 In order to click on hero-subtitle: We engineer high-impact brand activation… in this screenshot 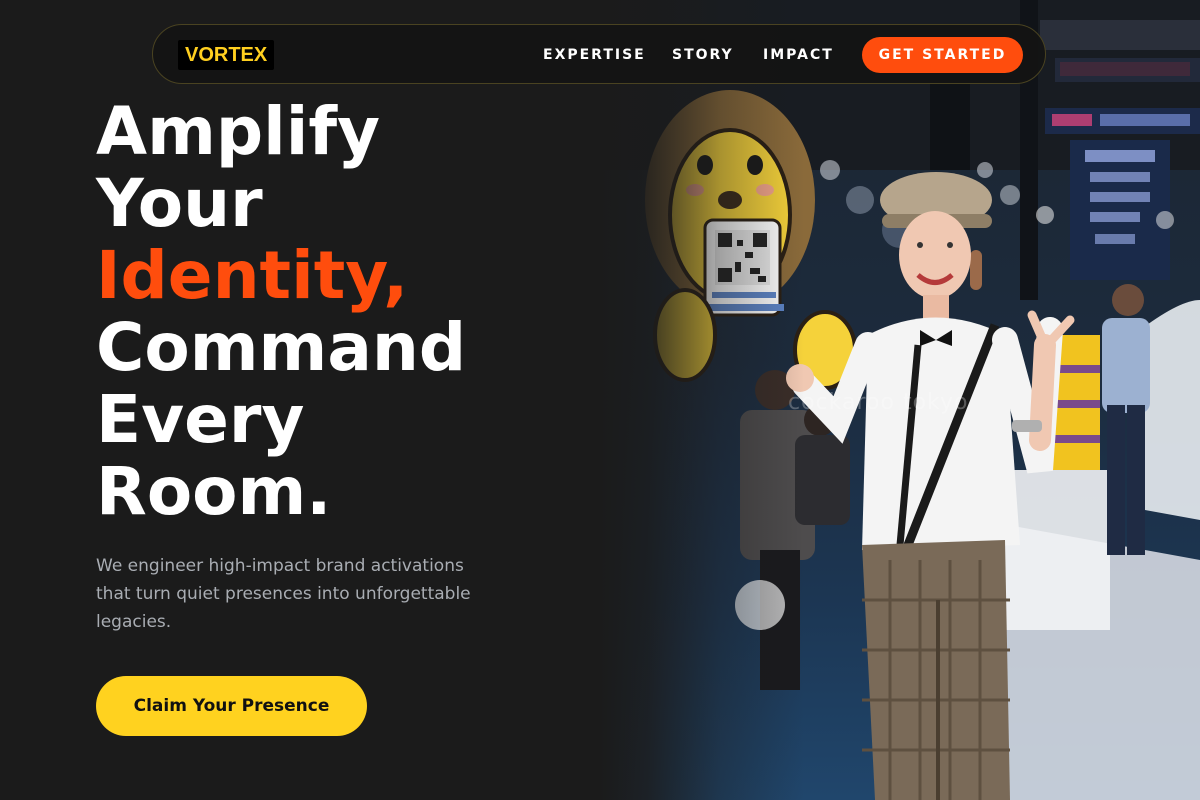, I will do `click(306, 594)`.